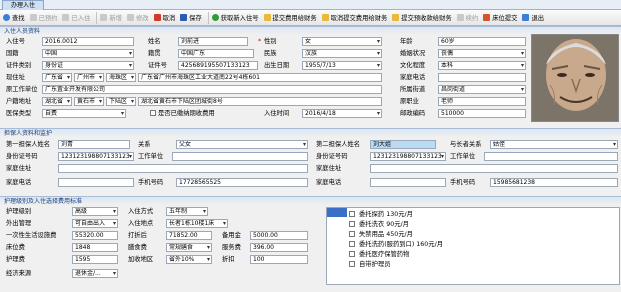 This screenshot has height=292, width=621. What do you see at coordinates (236, 18) in the screenshot?
I see `get-new-id-button: 获取新入住号` at bounding box center [236, 18].